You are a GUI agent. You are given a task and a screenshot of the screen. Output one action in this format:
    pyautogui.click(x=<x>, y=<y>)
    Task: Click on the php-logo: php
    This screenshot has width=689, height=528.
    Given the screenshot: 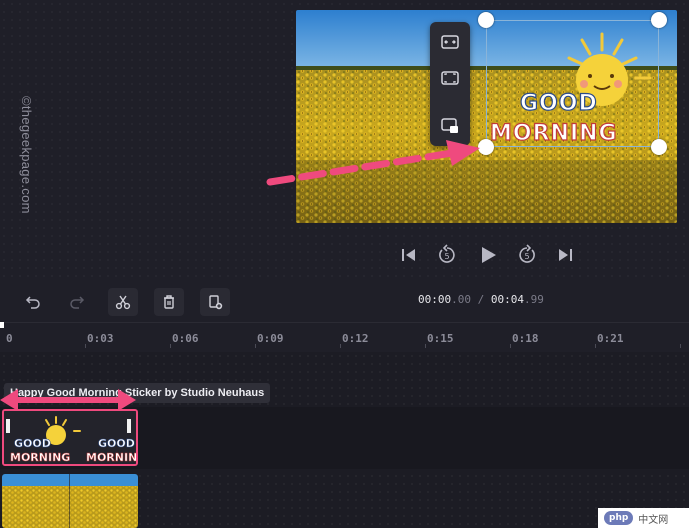 What is the action you would take?
    pyautogui.click(x=619, y=518)
    